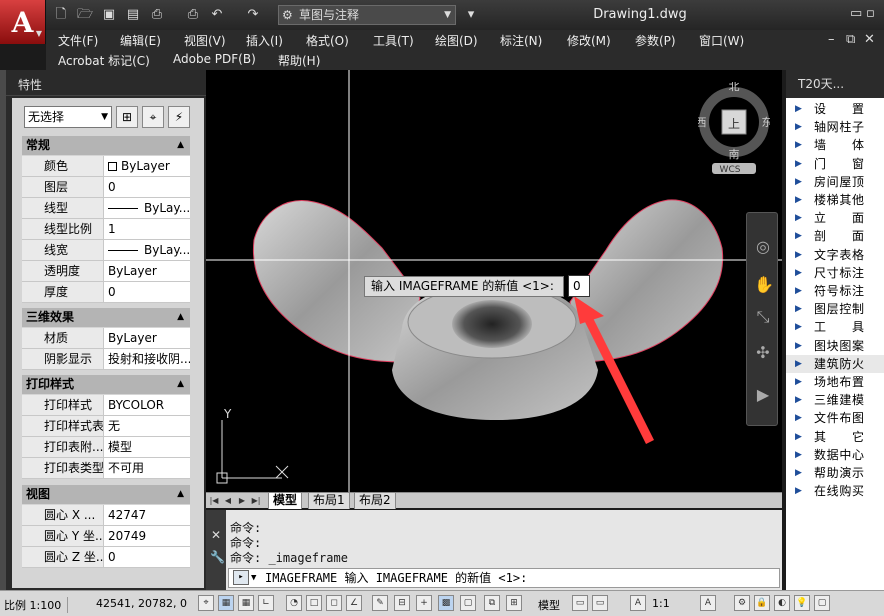  Describe the element at coordinates (141, 603) in the screenshot. I see `coordinate-readout: 42541, 20782, 0` at that location.